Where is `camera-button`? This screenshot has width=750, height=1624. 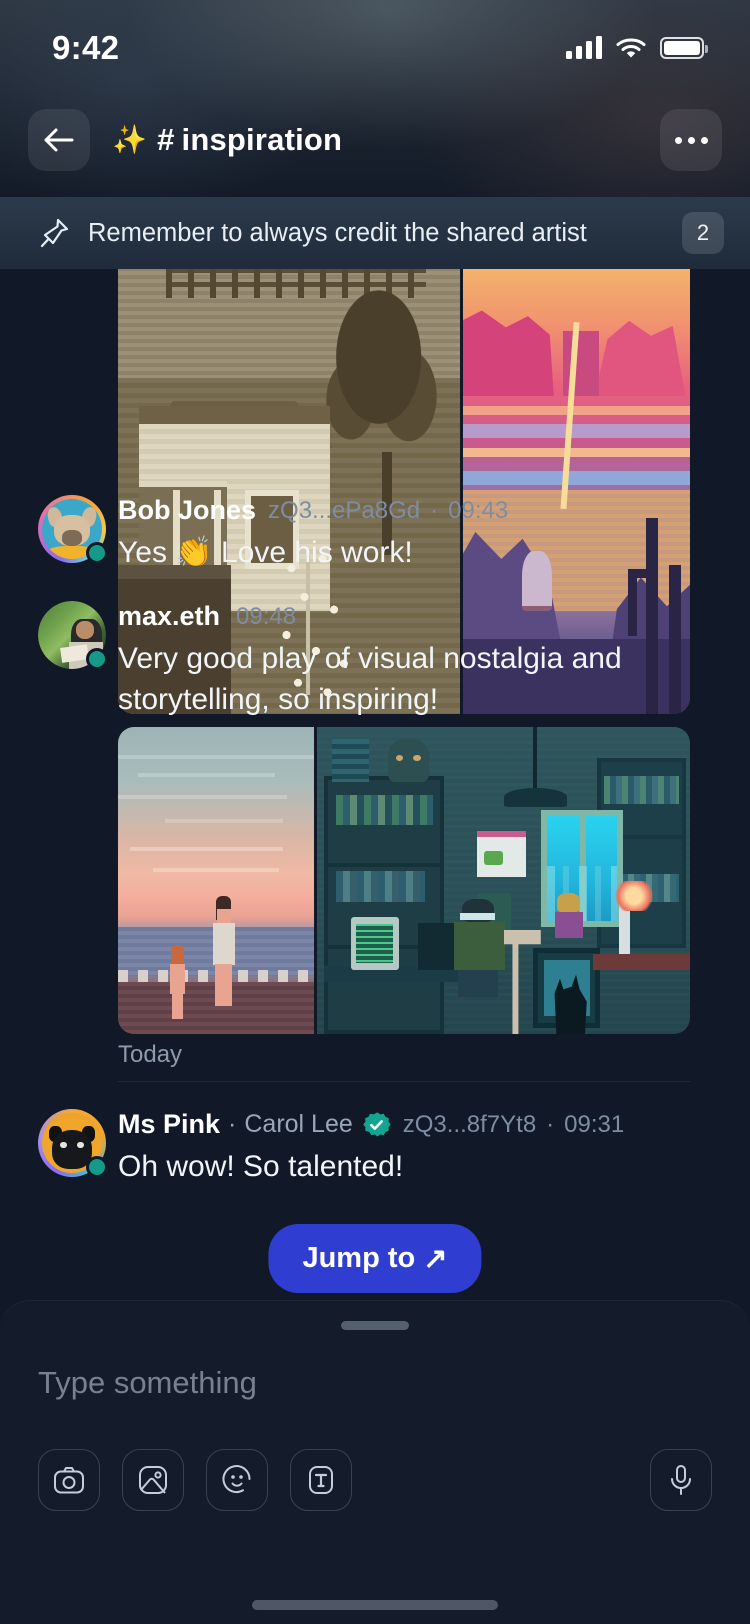 camera-button is located at coordinates (69, 1480).